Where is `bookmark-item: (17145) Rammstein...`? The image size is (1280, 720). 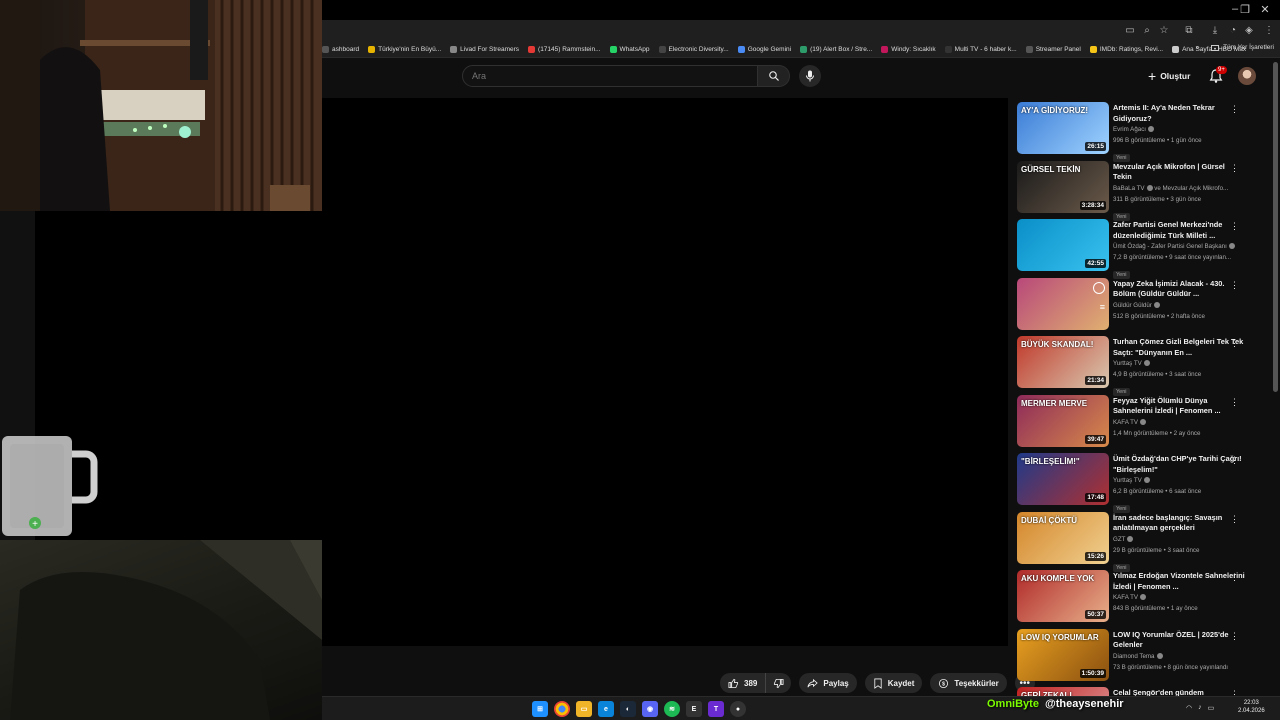 bookmark-item: (17145) Rammstein... is located at coordinates (564, 49).